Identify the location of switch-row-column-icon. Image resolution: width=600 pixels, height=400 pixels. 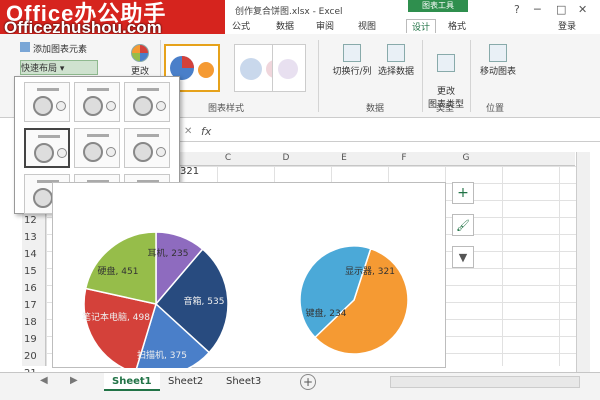
(352, 53).